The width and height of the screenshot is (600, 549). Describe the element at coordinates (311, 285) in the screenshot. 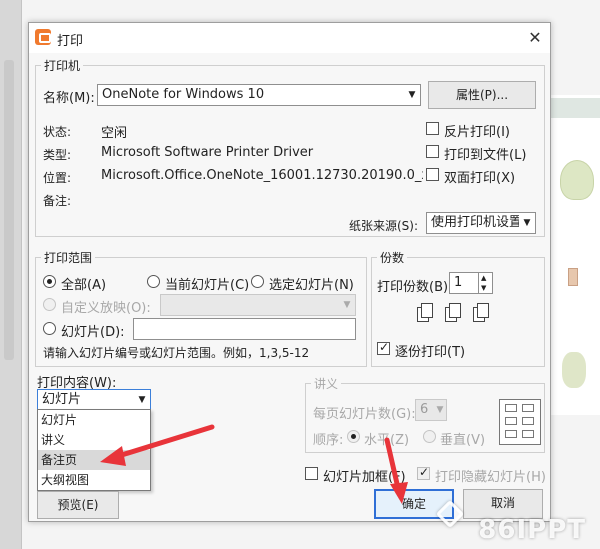

I see `range-selected-label: 选定幻灯片(N)` at that location.